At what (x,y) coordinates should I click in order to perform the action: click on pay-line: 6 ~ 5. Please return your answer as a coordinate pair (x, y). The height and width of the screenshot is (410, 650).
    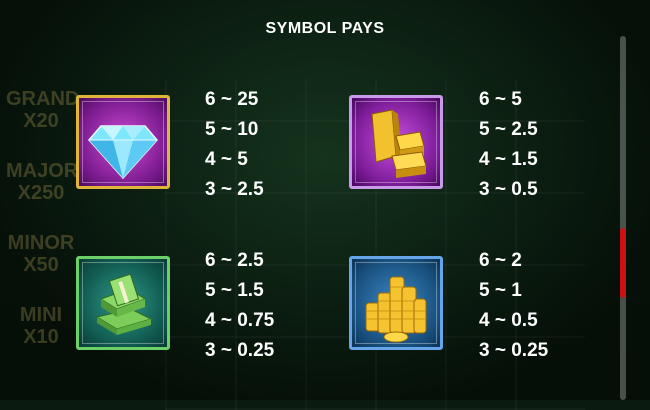
    Looking at the image, I should click on (500, 99).